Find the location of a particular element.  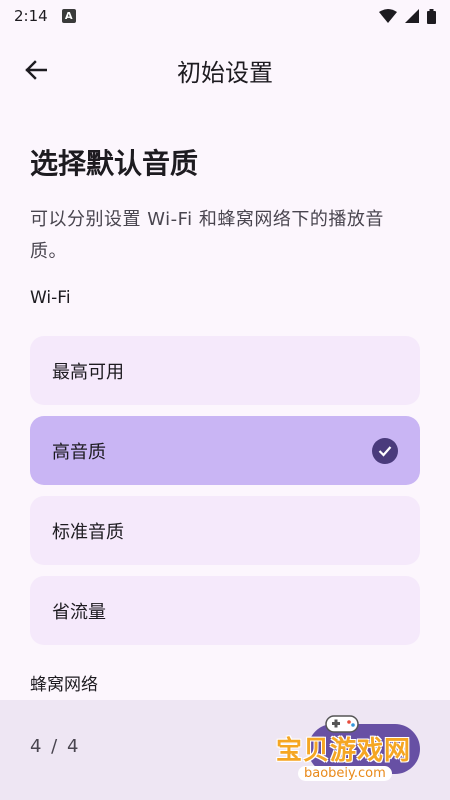

status-bar: 2:14 A is located at coordinates (225, 16).